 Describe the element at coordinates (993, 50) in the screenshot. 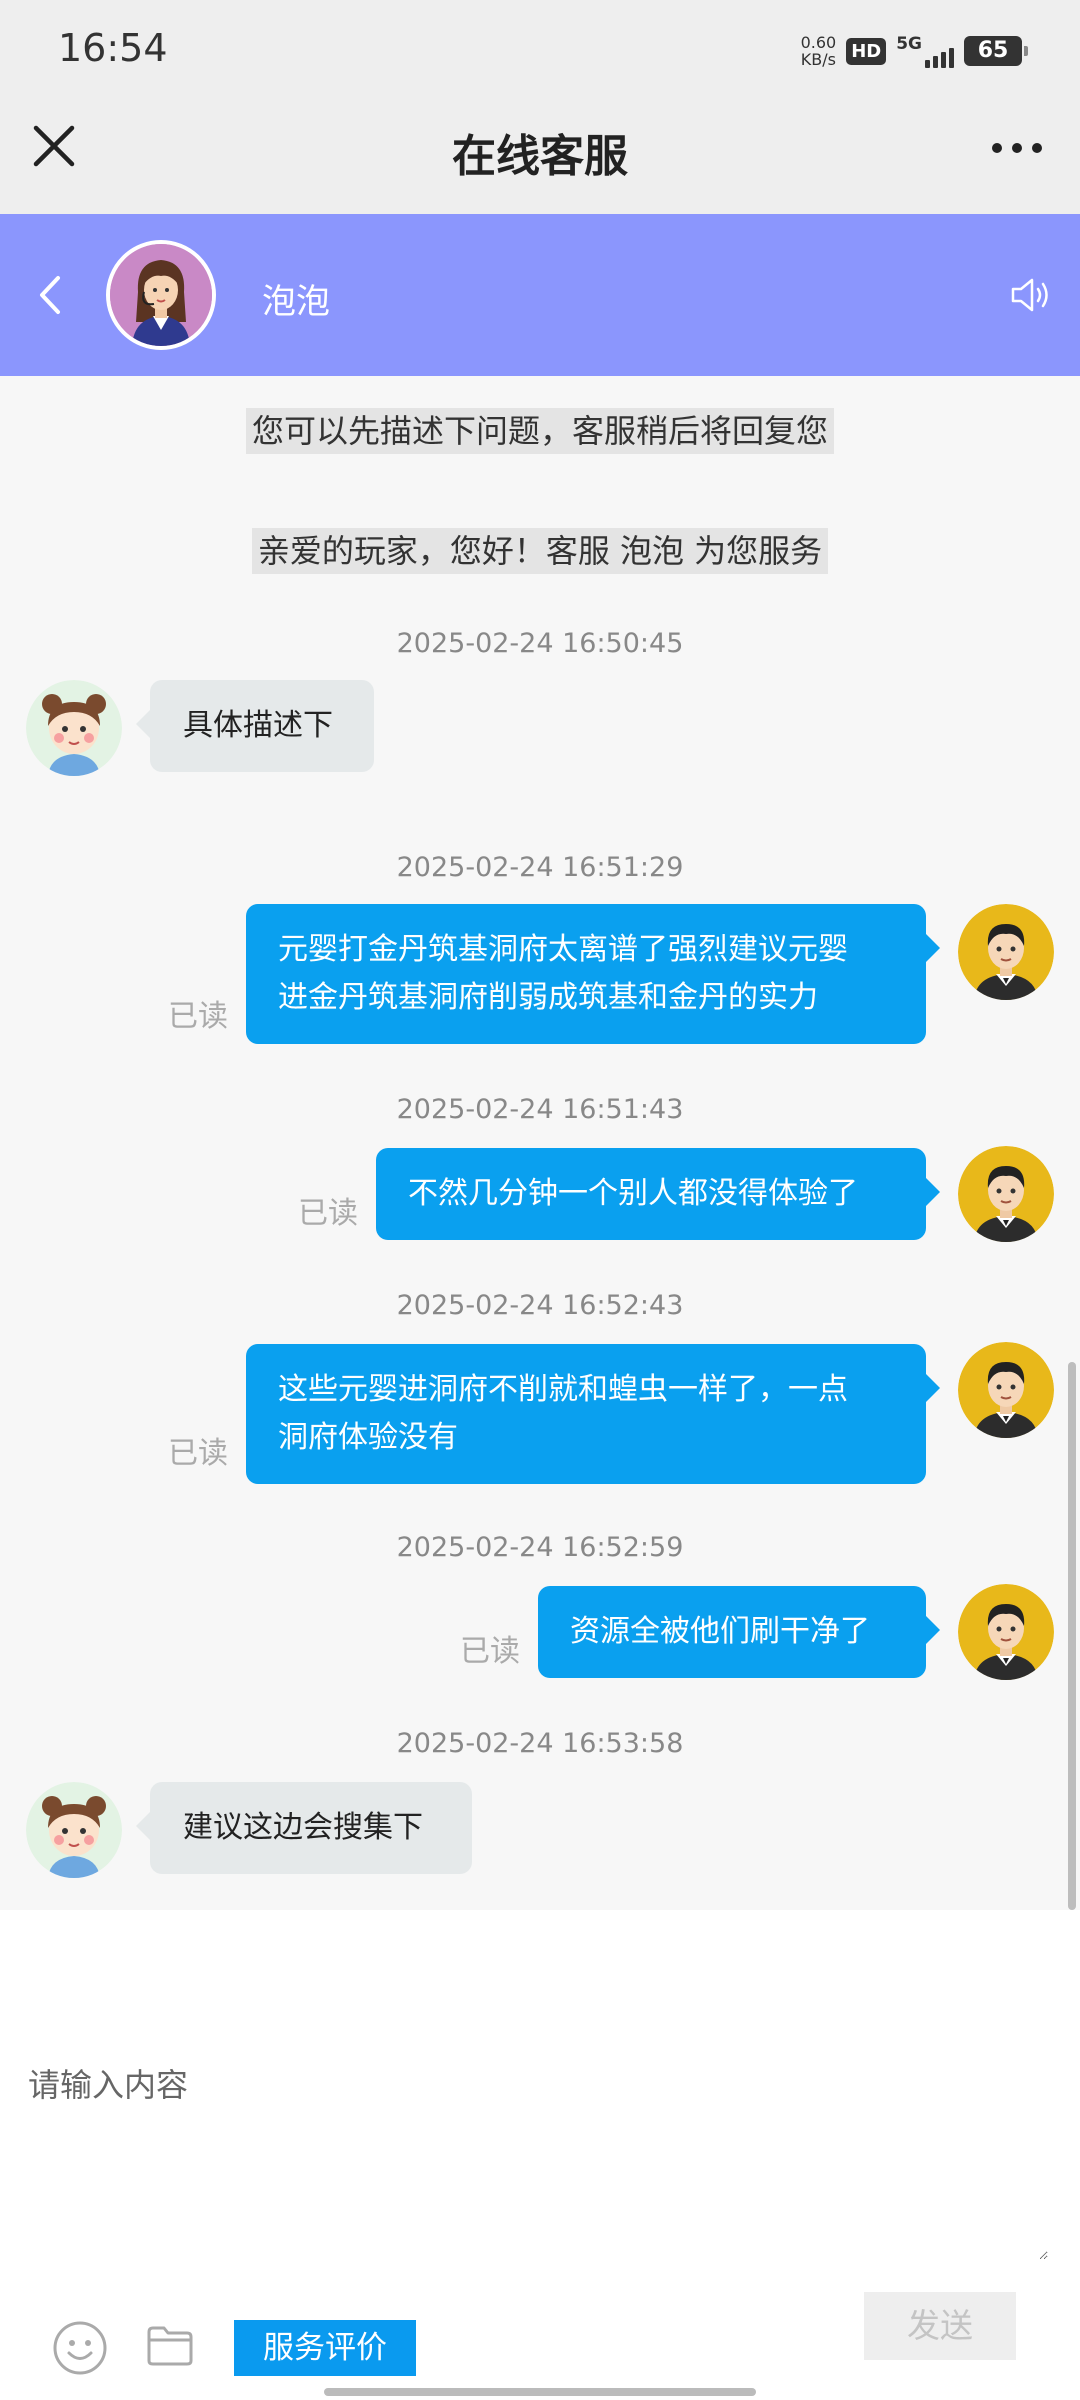

I see `battery-level: 65` at that location.